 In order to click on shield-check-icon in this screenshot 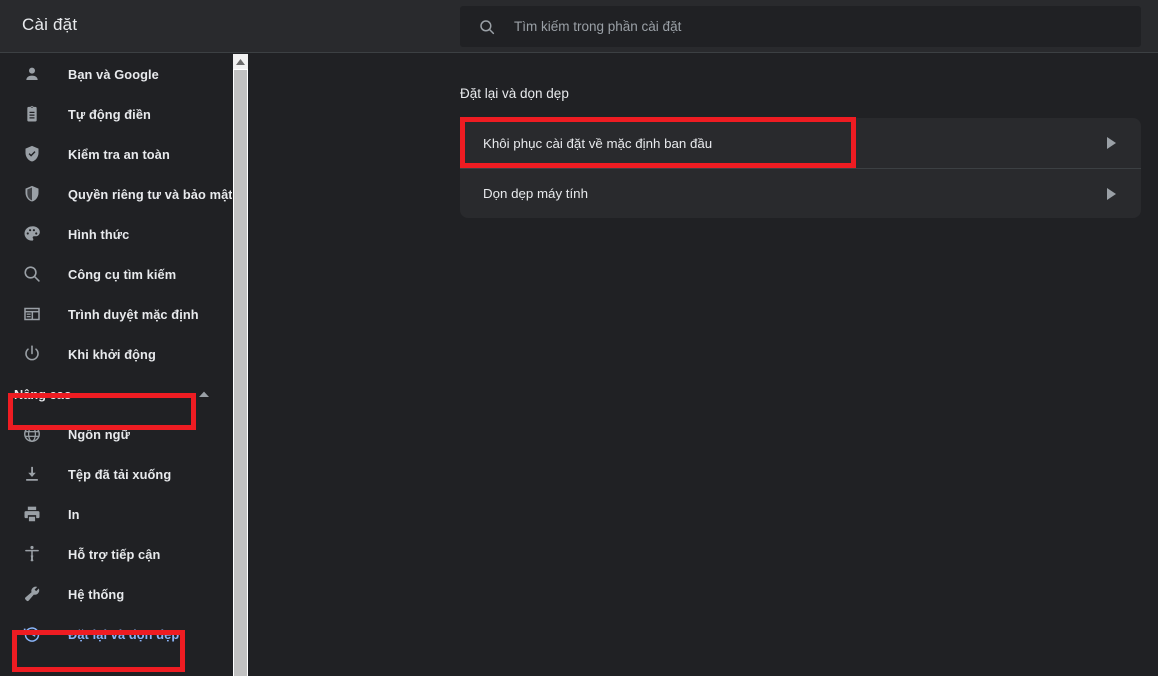, I will do `click(32, 153)`.